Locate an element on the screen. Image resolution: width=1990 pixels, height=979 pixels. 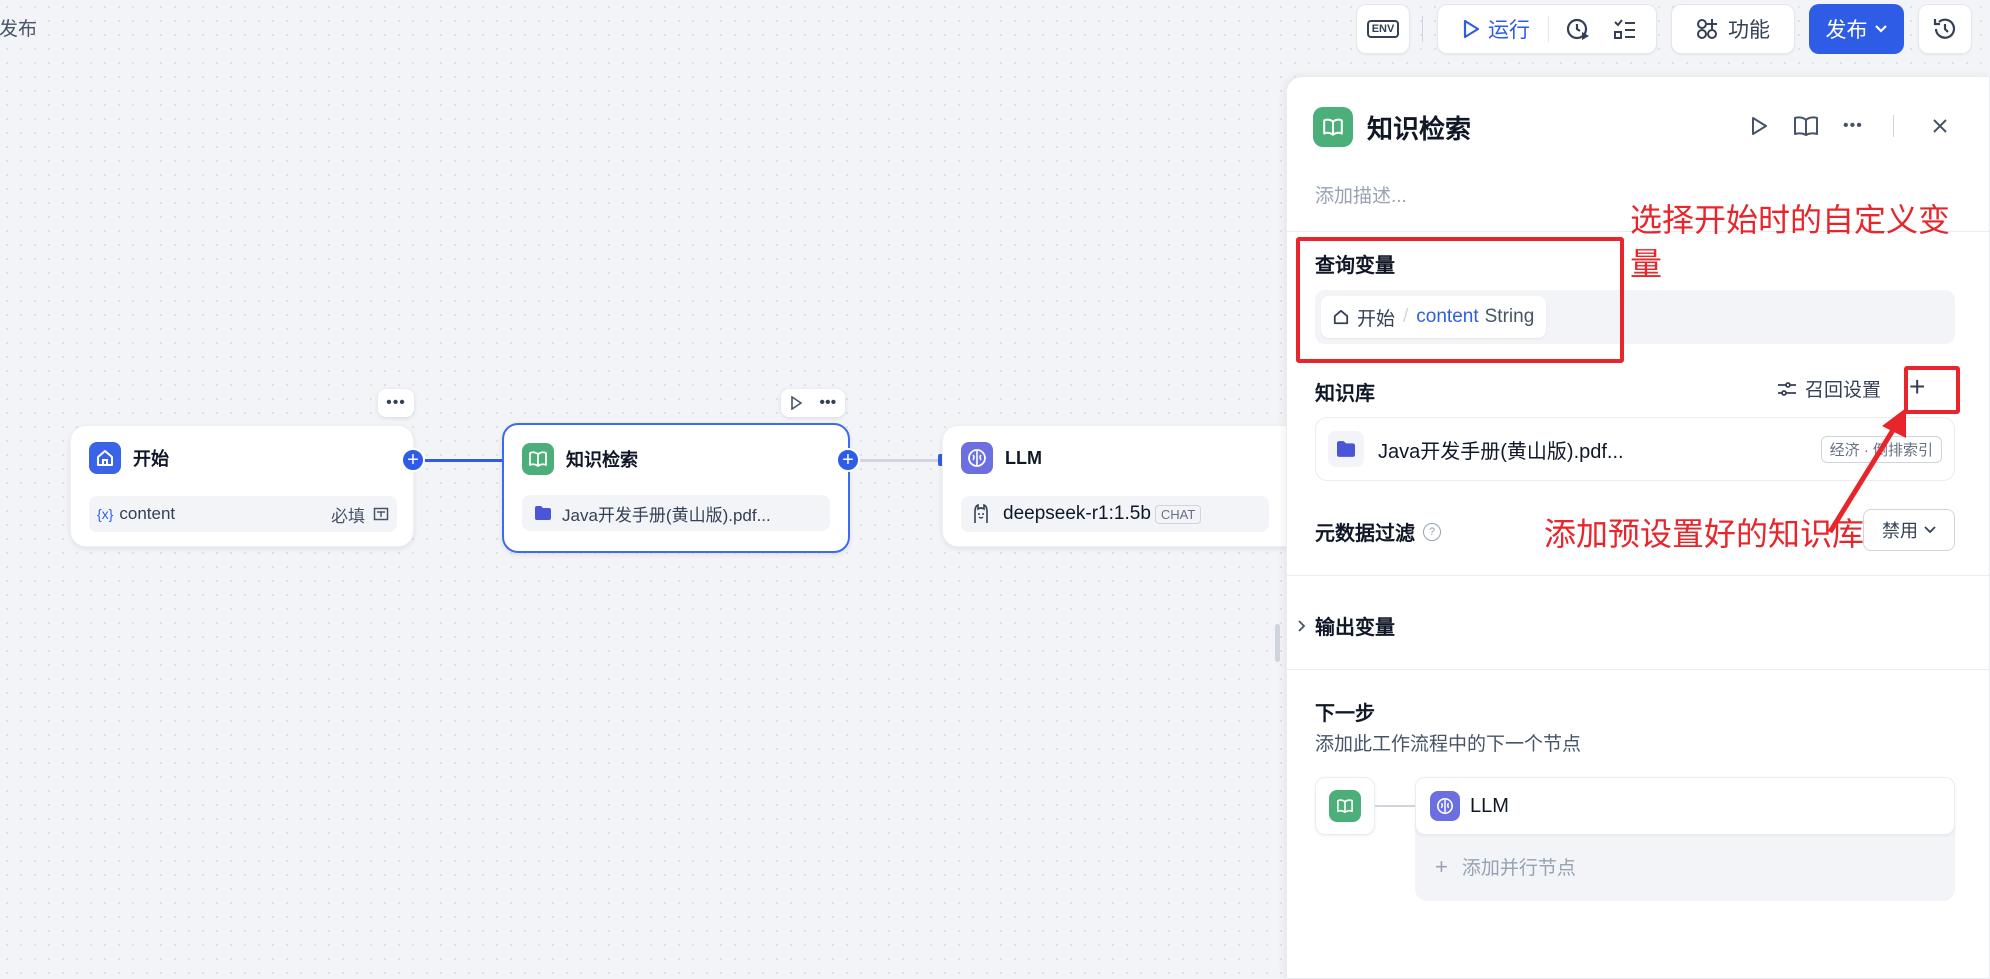
llm-model-row: deepseek-r1:1.5b CHAT is located at coordinates (1115, 514).